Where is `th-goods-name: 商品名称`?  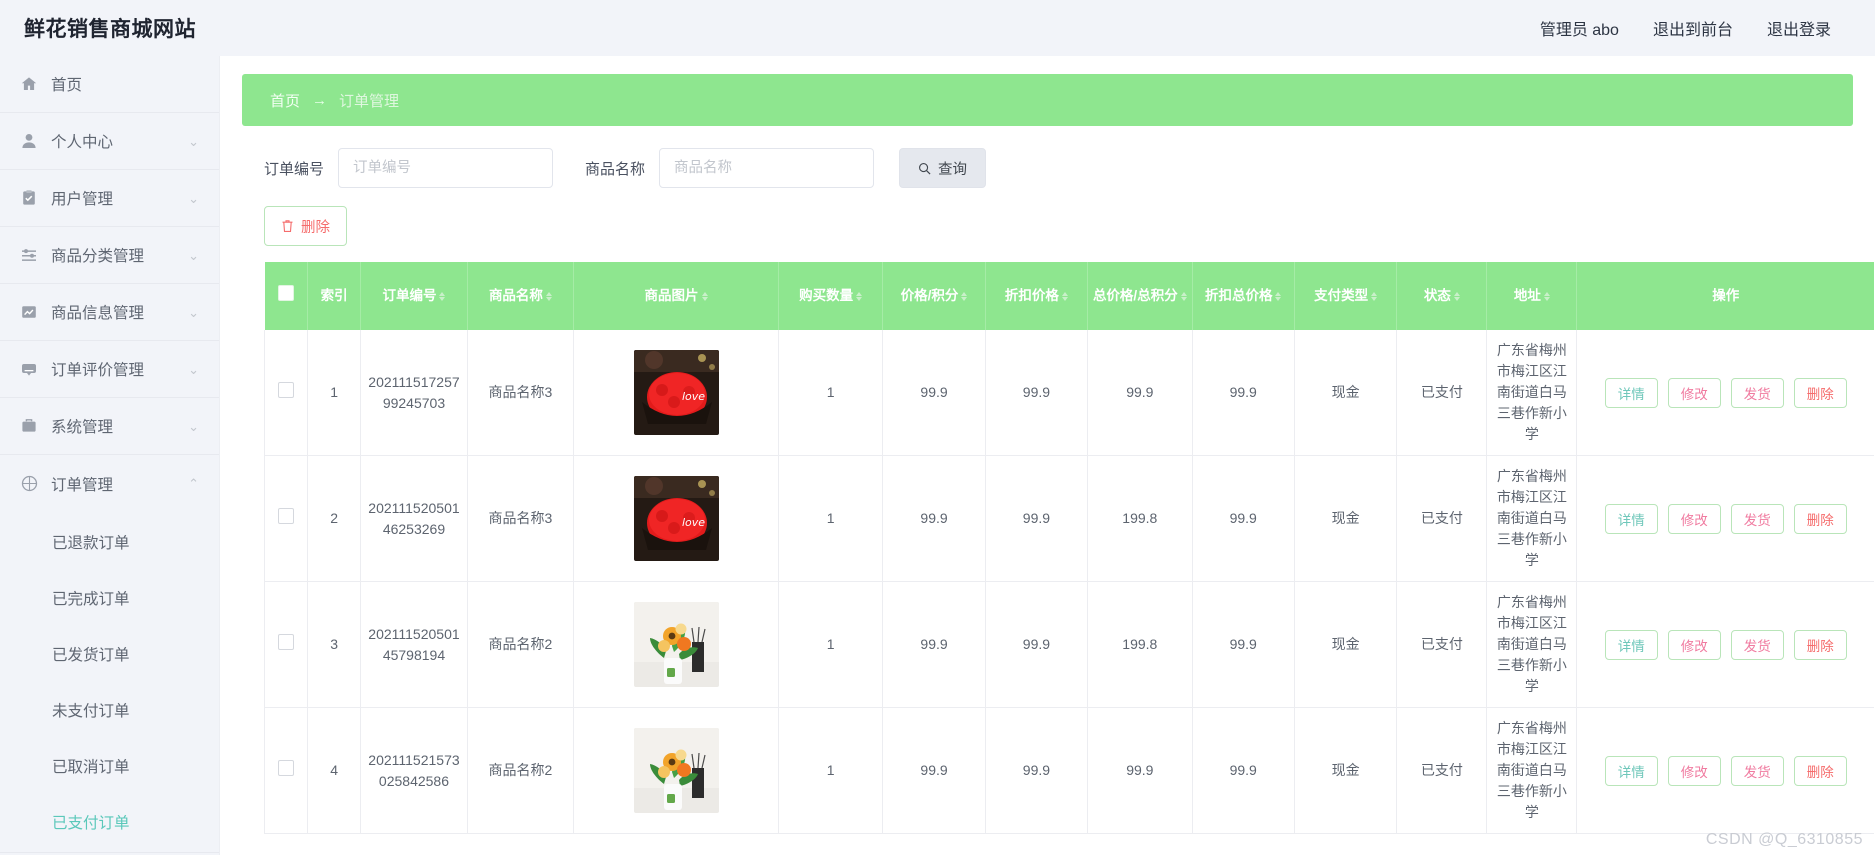 th-goods-name: 商品名称 is located at coordinates (521, 296).